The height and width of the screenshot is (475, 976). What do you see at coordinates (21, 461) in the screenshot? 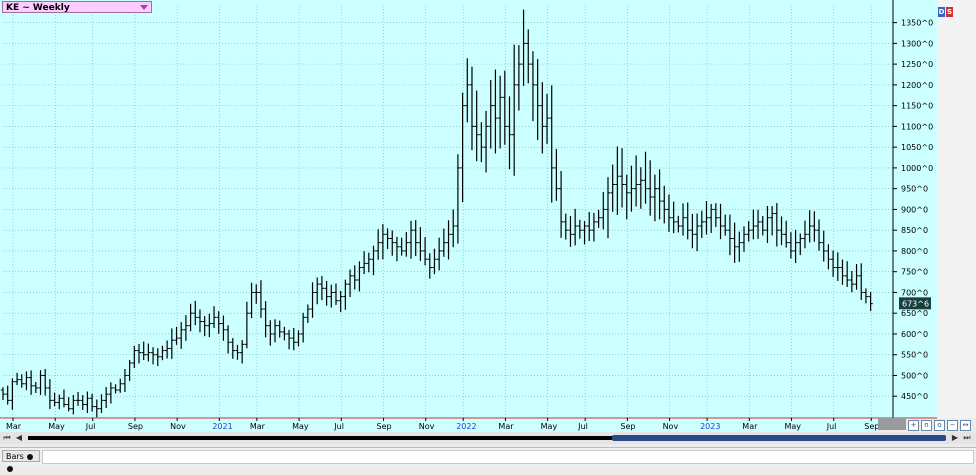
I see `bars-tab: Bars` at bounding box center [21, 461].